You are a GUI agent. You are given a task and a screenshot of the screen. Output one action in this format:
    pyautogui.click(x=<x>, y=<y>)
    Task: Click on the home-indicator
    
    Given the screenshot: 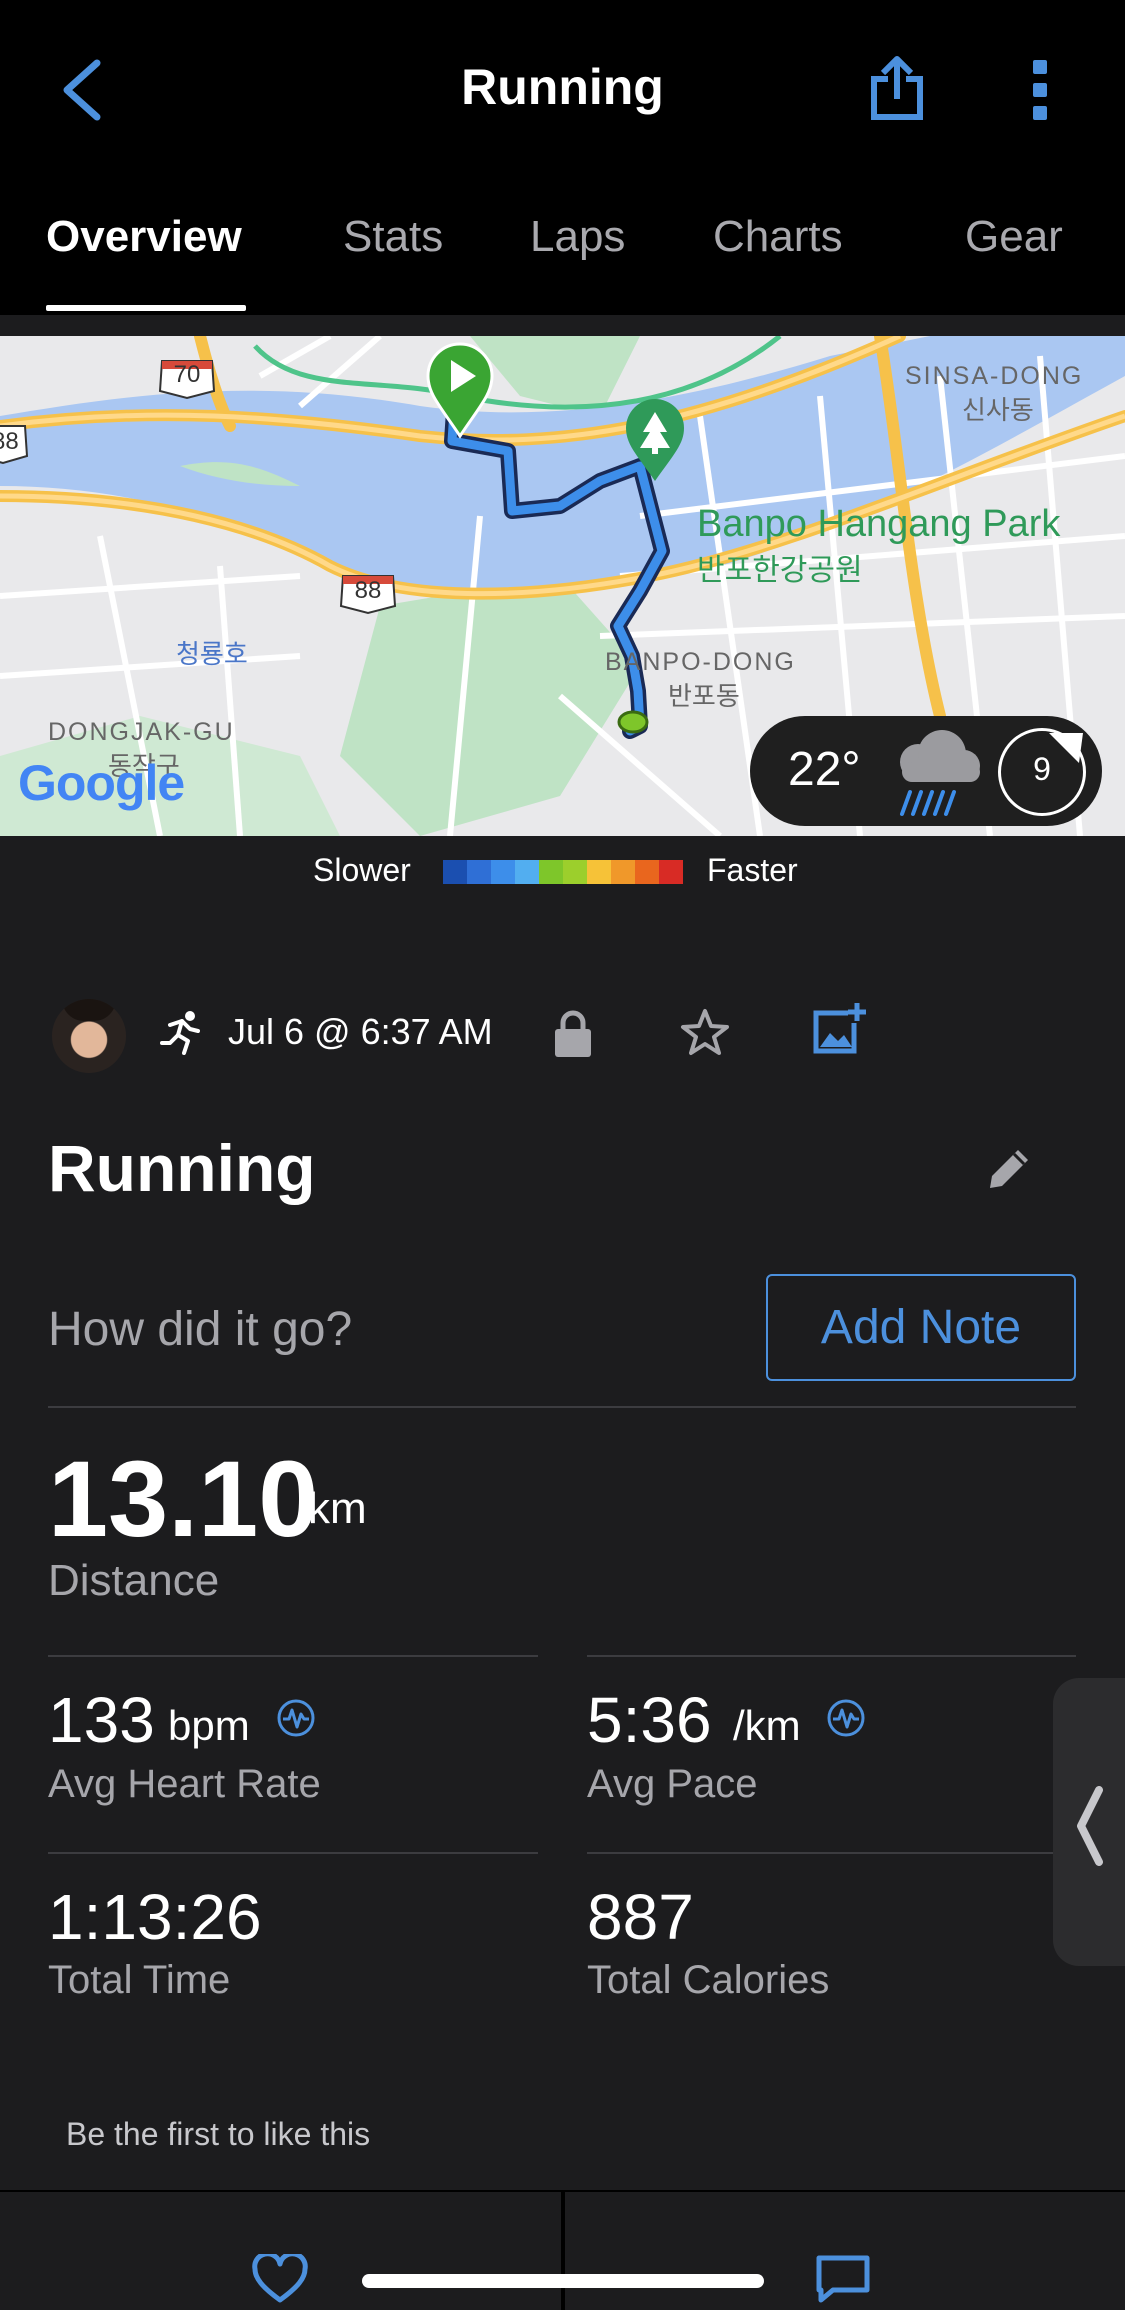 What is the action you would take?
    pyautogui.click(x=563, y=2281)
    